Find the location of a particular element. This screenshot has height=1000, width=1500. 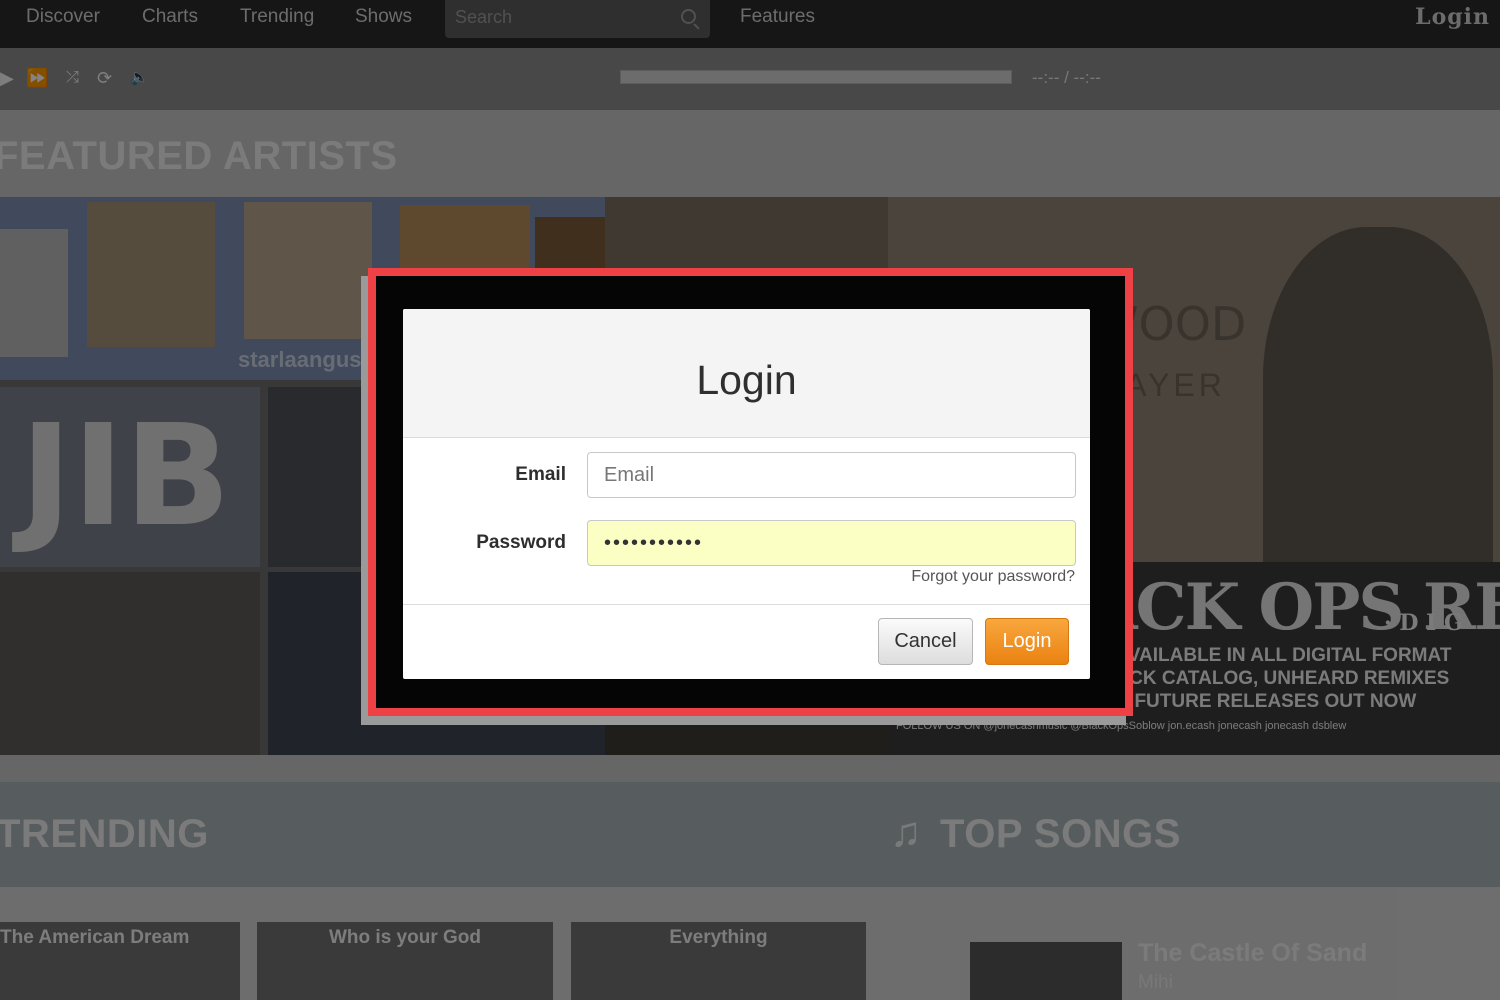

forgot-password-link: Forgot your password? is located at coordinates (993, 577).